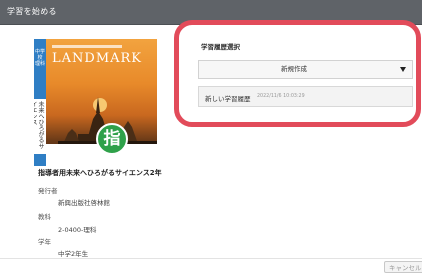 The width and height of the screenshot is (422, 273). I want to click on subject-label: 教科, so click(44, 217).